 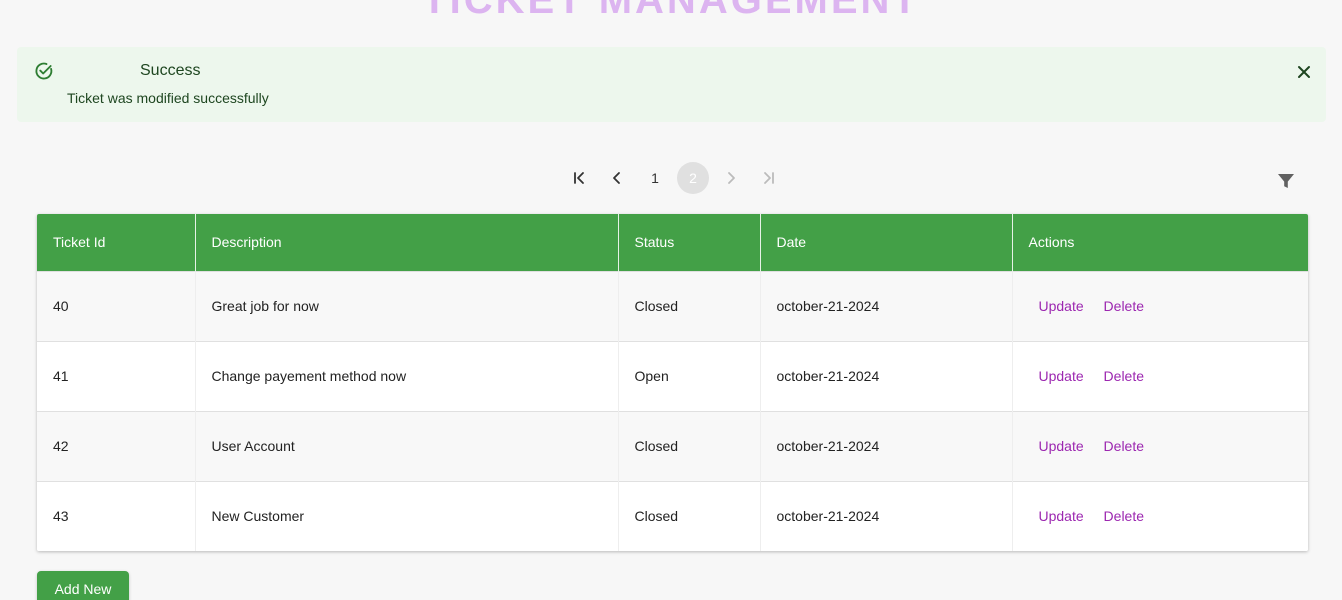 What do you see at coordinates (1304, 72) in the screenshot?
I see `close-icon` at bounding box center [1304, 72].